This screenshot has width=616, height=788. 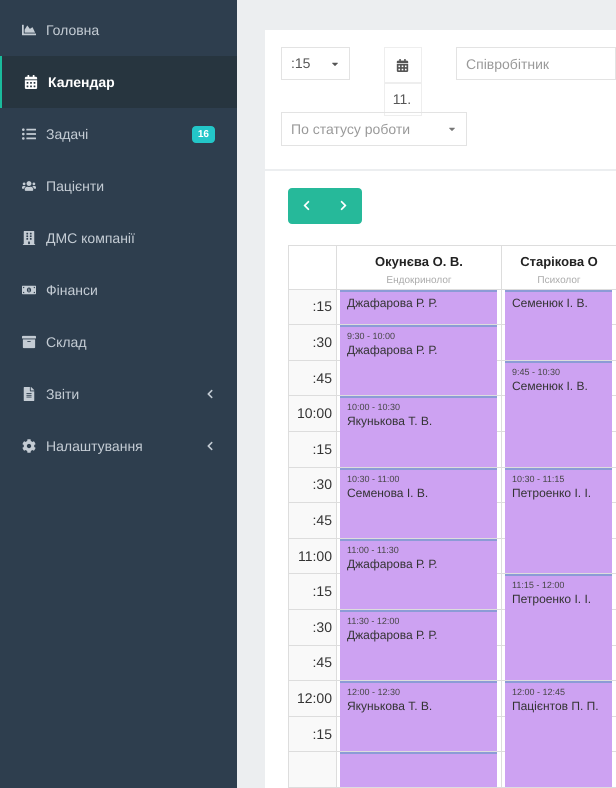 What do you see at coordinates (118, 134) in the screenshot?
I see `sidebar-item: Задачі 16` at bounding box center [118, 134].